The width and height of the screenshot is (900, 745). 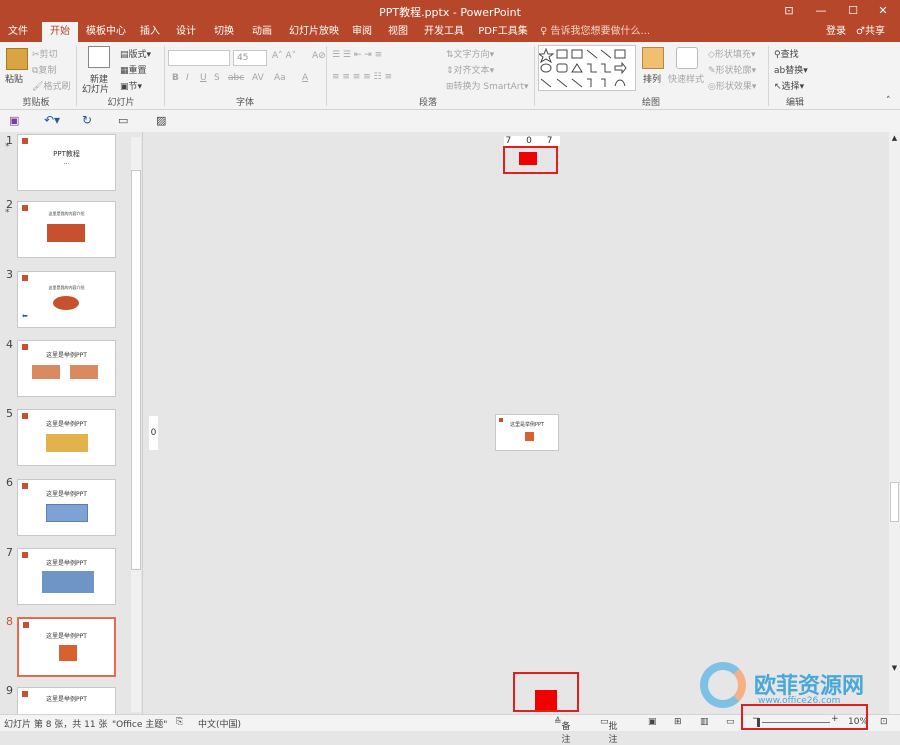 What do you see at coordinates (250, 58) in the screenshot?
I see `font-size-field: 45` at bounding box center [250, 58].